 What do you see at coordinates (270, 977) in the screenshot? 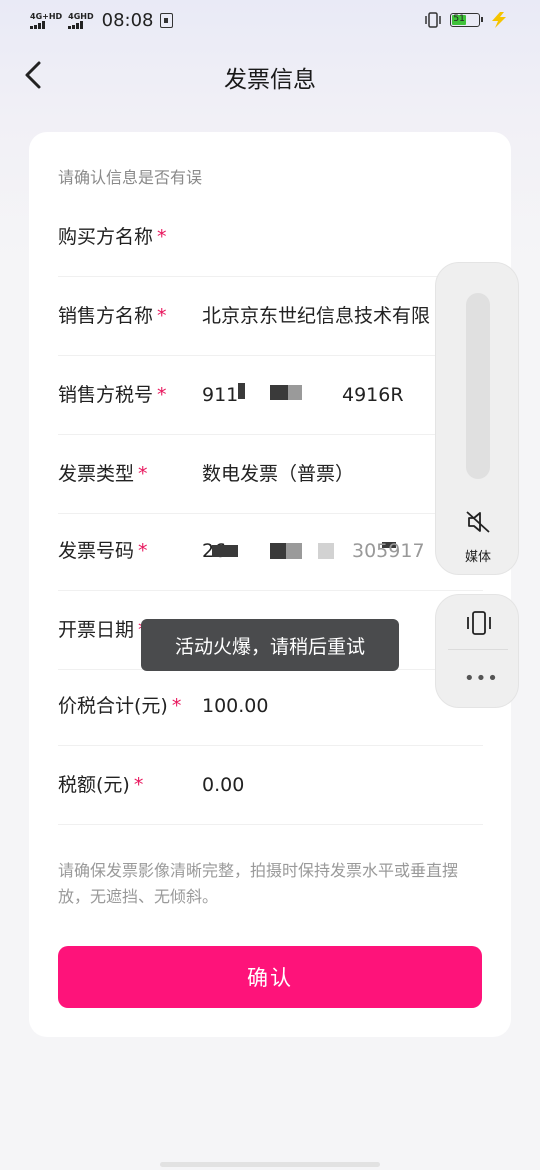
I see `confirm-button: 确认` at bounding box center [270, 977].